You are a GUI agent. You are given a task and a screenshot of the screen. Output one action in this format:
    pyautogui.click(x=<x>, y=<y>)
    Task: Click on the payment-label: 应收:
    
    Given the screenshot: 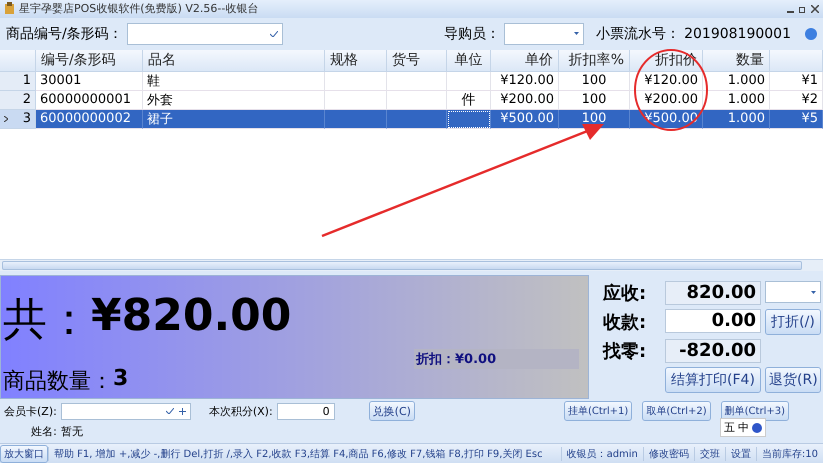 What is the action you would take?
    pyautogui.click(x=625, y=294)
    